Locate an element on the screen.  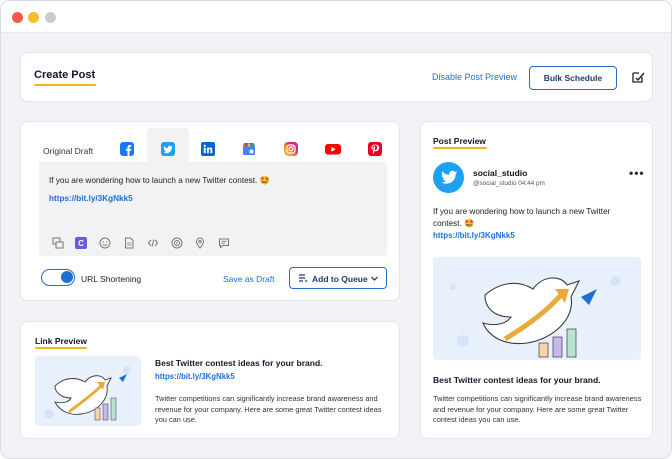
svg-text: C is located at coordinates (81, 243).